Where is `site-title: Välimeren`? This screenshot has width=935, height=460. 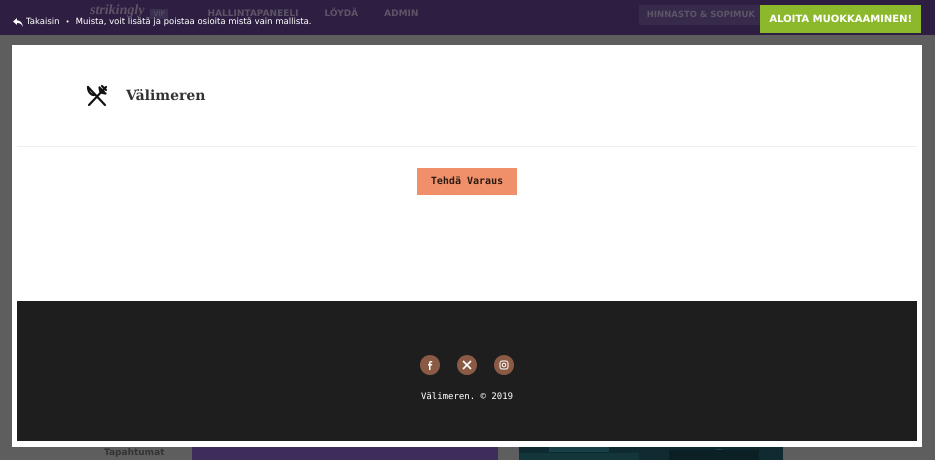 site-title: Välimeren is located at coordinates (166, 96).